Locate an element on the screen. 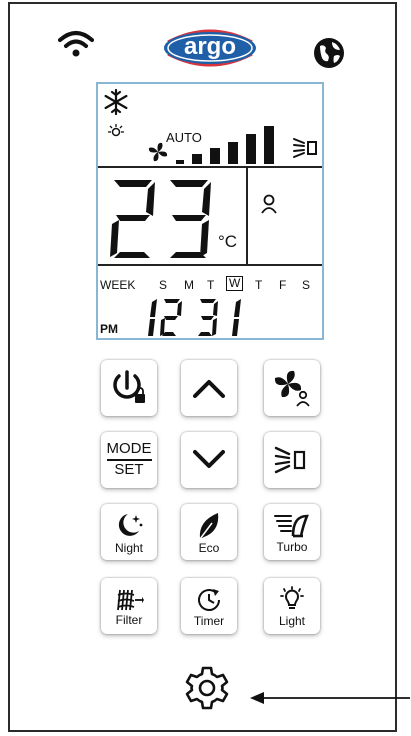 Image resolution: width=411 pixels, height=736 pixels. ampm-indicator: PM is located at coordinates (109, 329).